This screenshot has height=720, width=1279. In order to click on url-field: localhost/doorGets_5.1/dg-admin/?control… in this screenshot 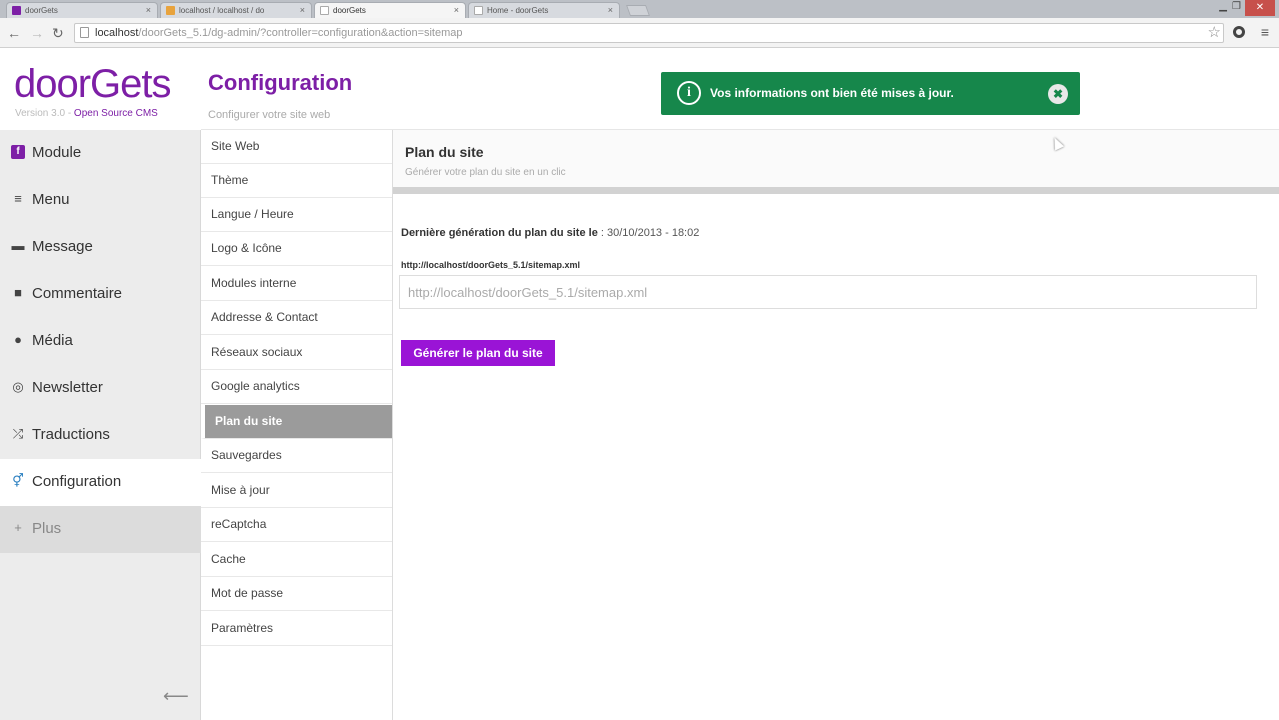, I will do `click(649, 33)`.